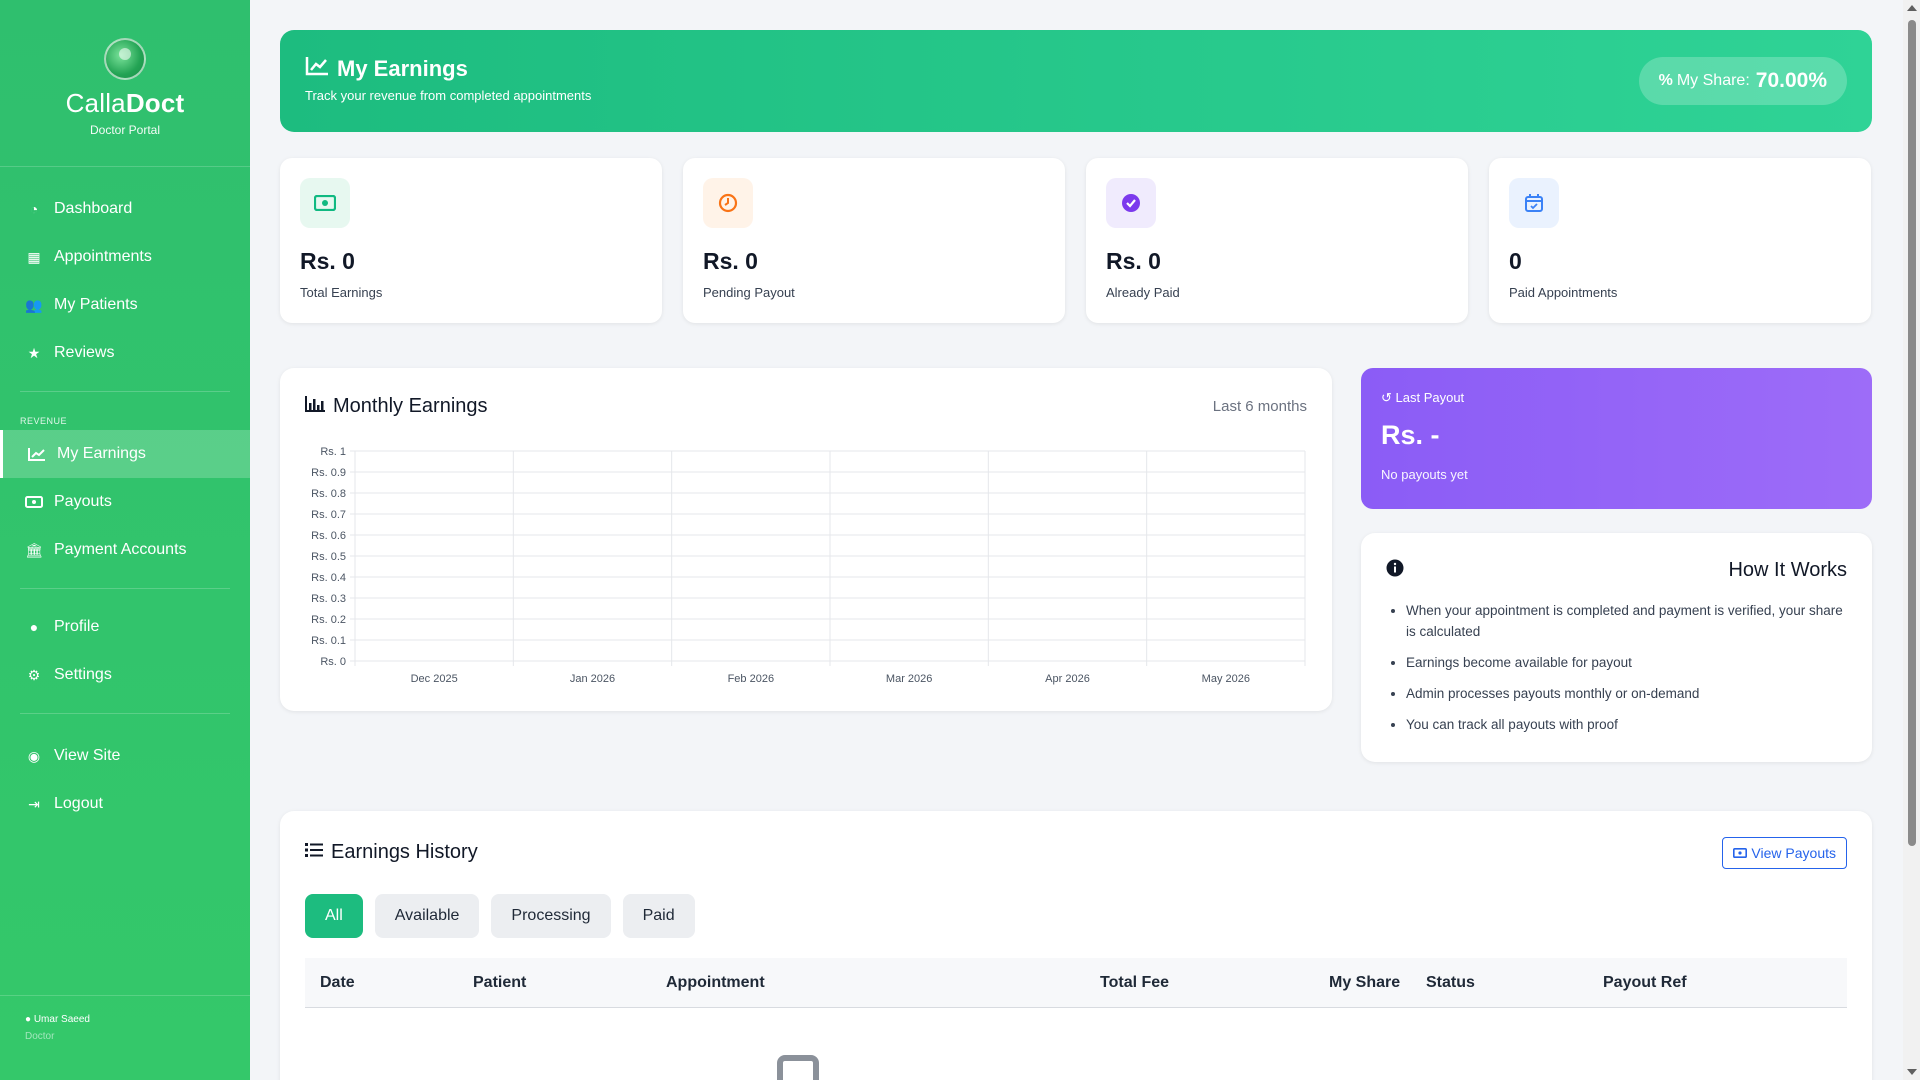 The image size is (1920, 1080). What do you see at coordinates (328, 578) in the screenshot?
I see `y-tick-label: Rs. 0.4` at bounding box center [328, 578].